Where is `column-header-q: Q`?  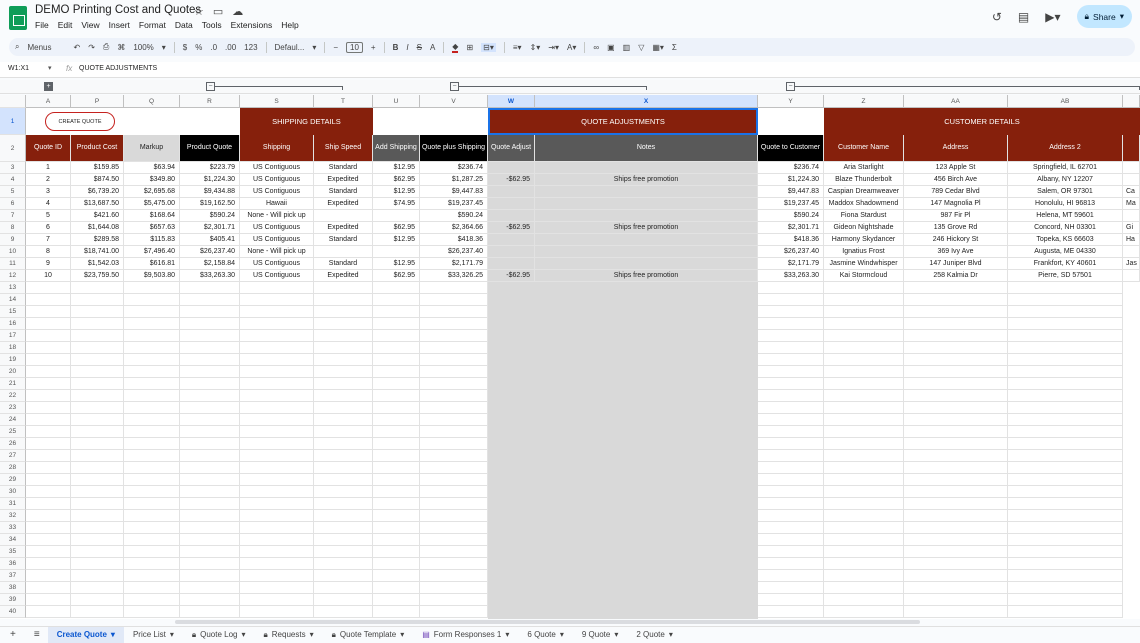 column-header-q: Q is located at coordinates (152, 101).